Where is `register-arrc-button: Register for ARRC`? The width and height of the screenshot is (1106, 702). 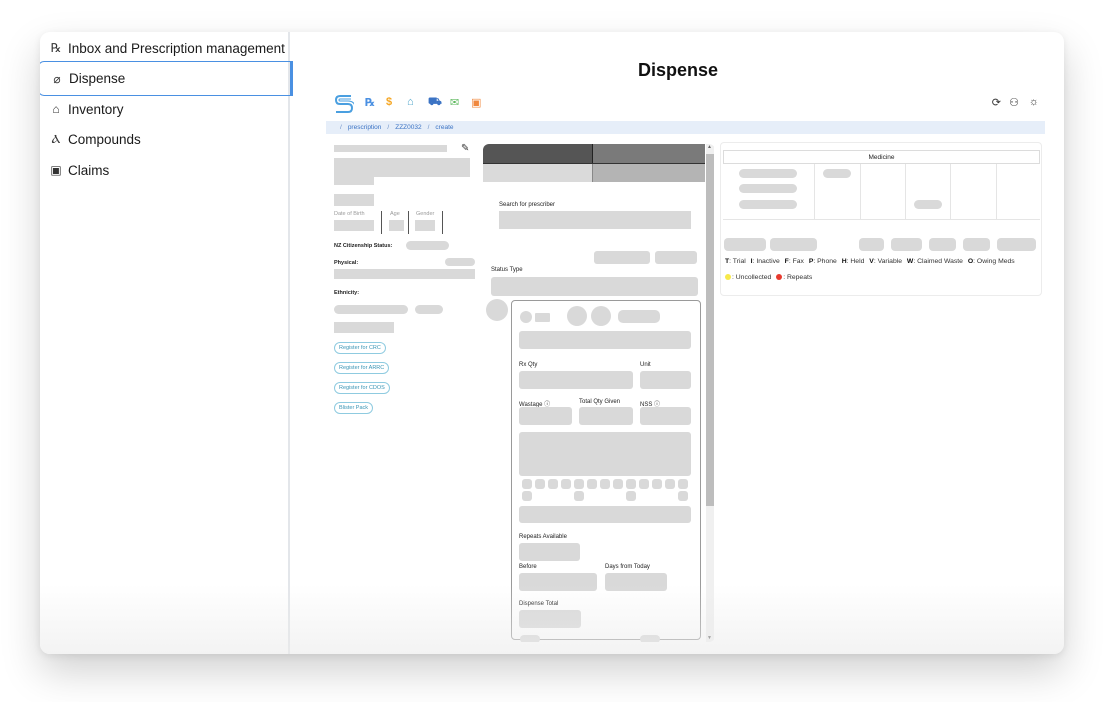
register-arrc-button: Register for ARRC is located at coordinates (362, 368).